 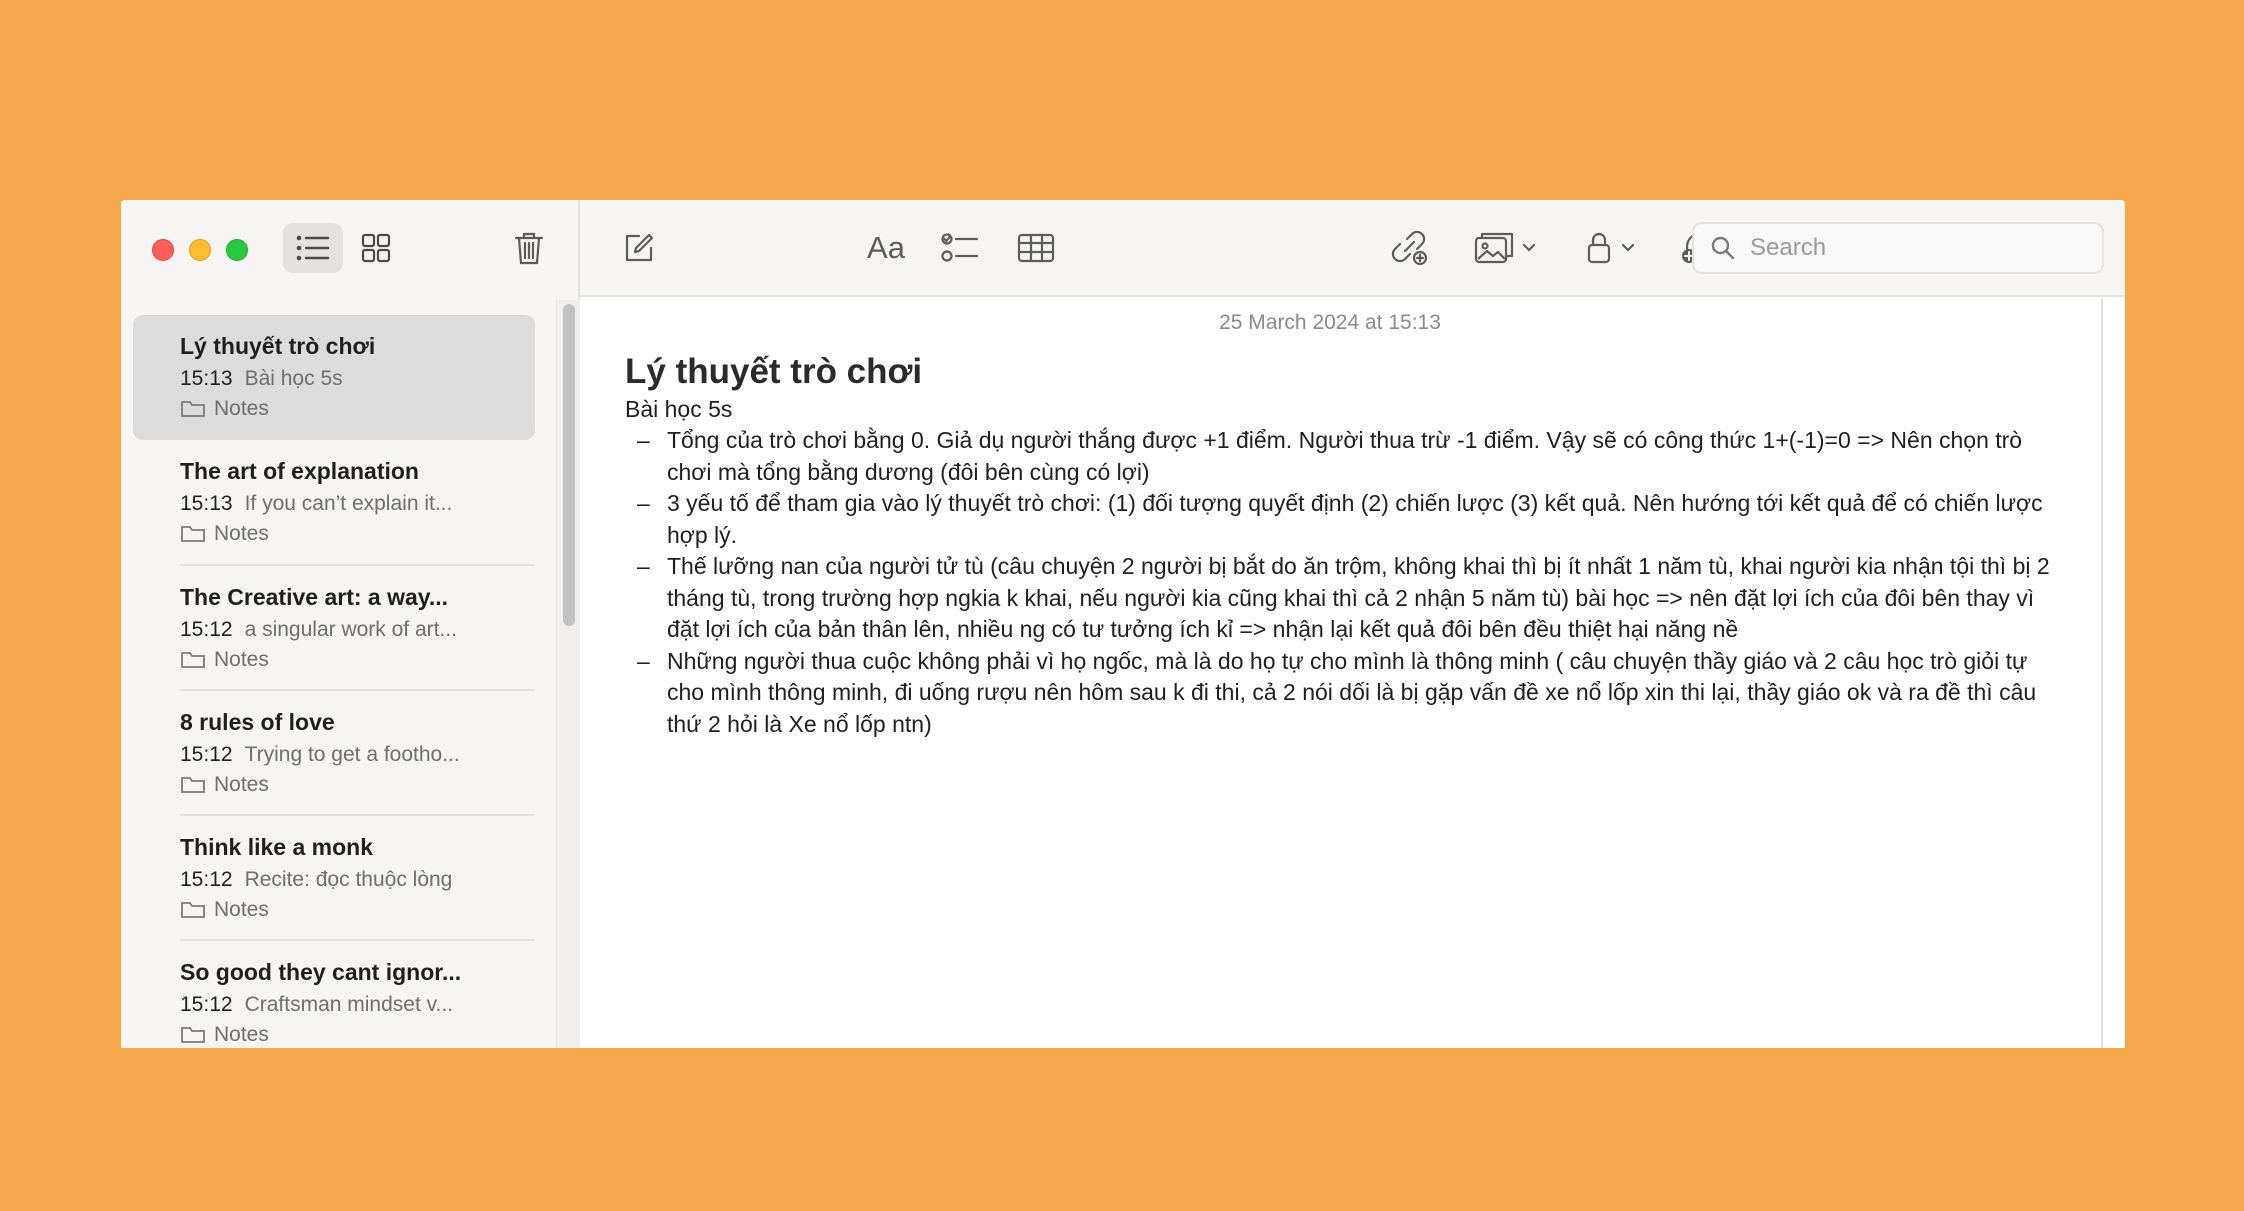 What do you see at coordinates (299, 471) in the screenshot?
I see `note-title: The art of explanation` at bounding box center [299, 471].